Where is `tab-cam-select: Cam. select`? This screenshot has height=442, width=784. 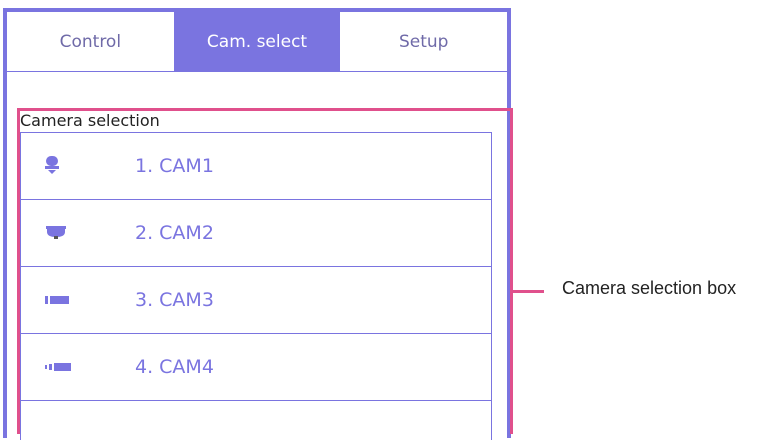
tab-cam-select: Cam. select is located at coordinates (257, 41).